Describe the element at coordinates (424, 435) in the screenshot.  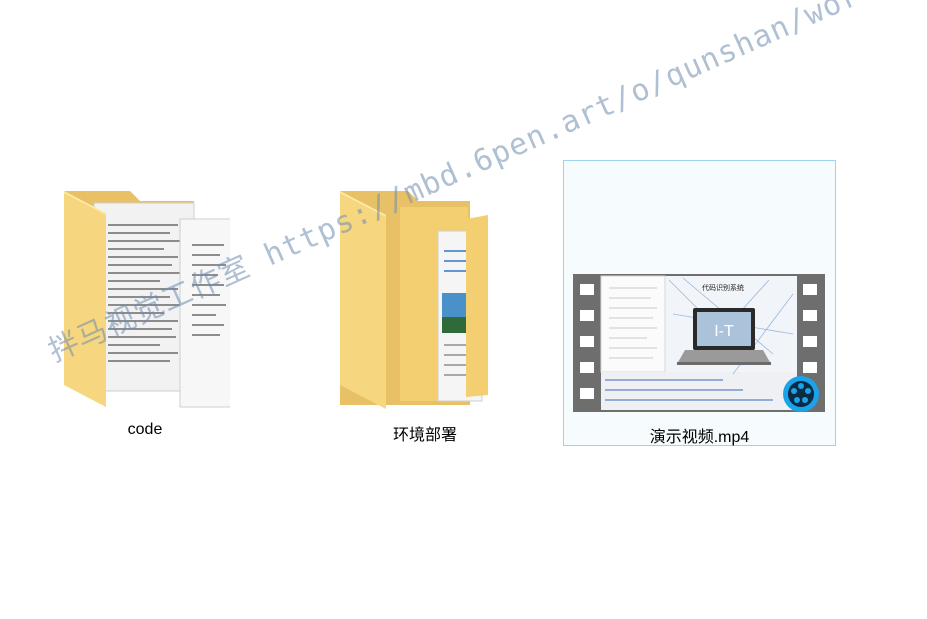
I see `file-name-label: 环境部署` at that location.